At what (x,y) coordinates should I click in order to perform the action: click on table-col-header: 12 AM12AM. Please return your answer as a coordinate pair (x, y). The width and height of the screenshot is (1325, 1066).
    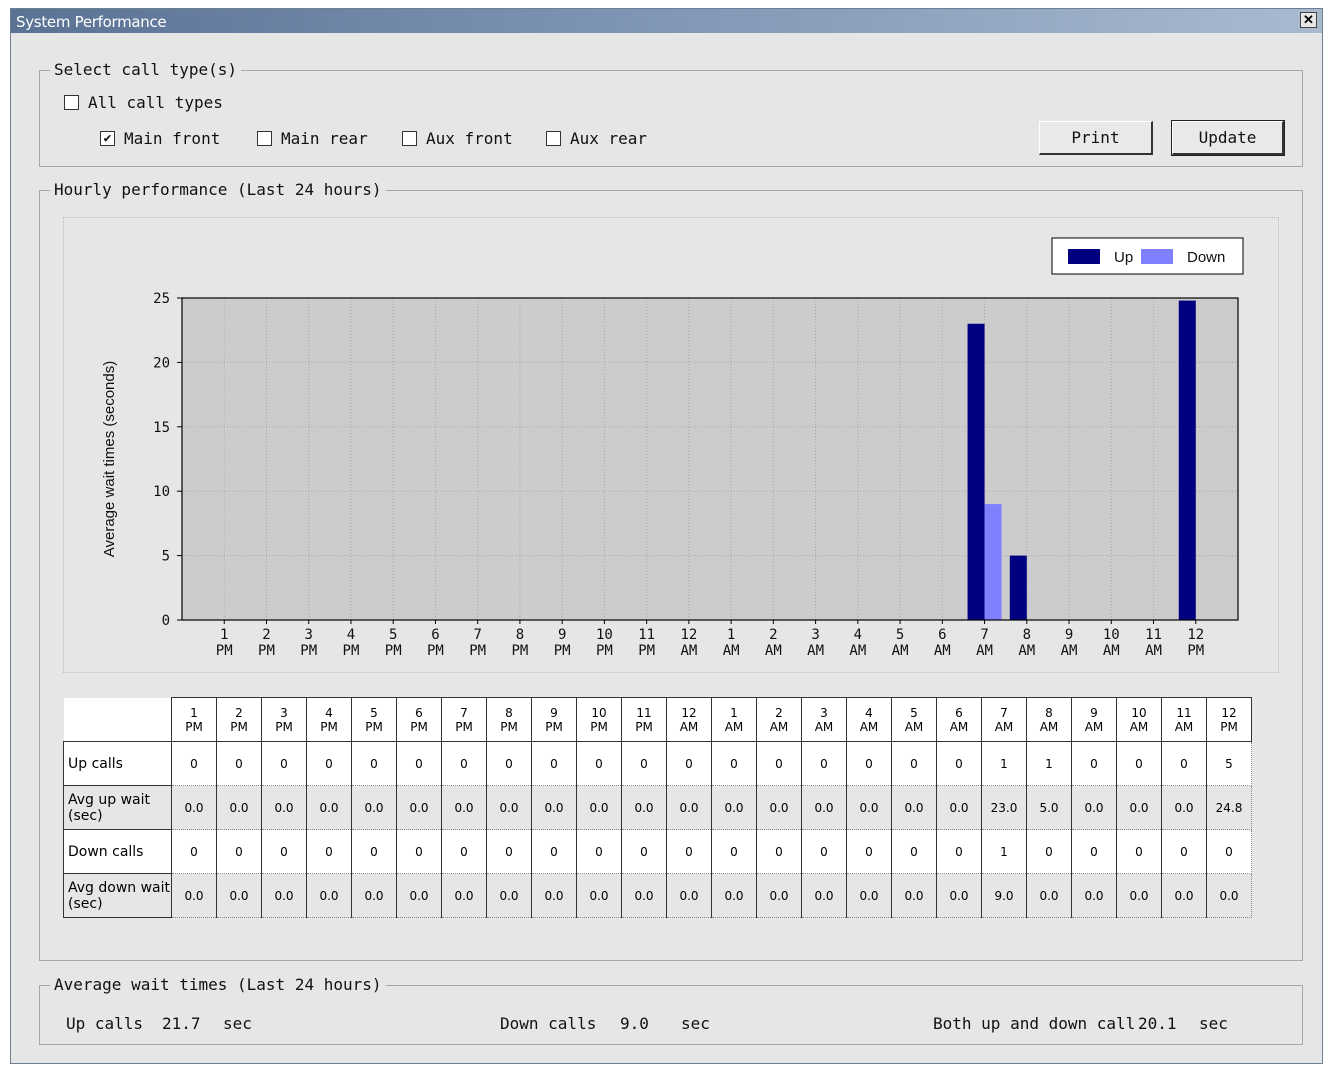
    Looking at the image, I should click on (689, 719).